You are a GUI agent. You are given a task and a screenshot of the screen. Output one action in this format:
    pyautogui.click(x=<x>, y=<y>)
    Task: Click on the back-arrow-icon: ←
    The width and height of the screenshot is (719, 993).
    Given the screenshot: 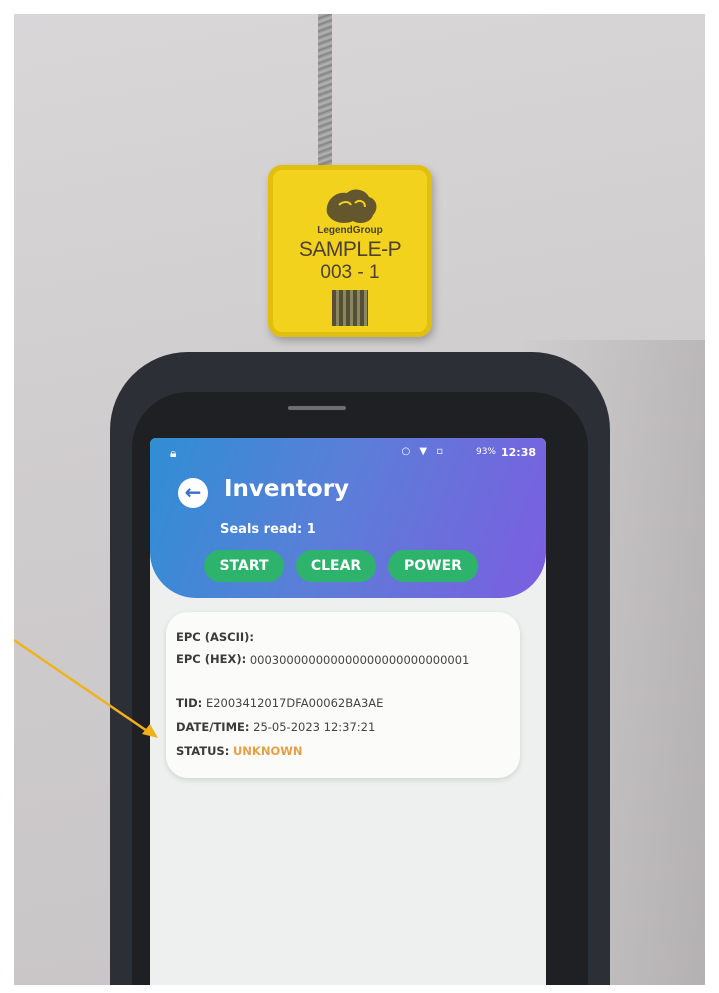 What is the action you would take?
    pyautogui.click(x=193, y=493)
    